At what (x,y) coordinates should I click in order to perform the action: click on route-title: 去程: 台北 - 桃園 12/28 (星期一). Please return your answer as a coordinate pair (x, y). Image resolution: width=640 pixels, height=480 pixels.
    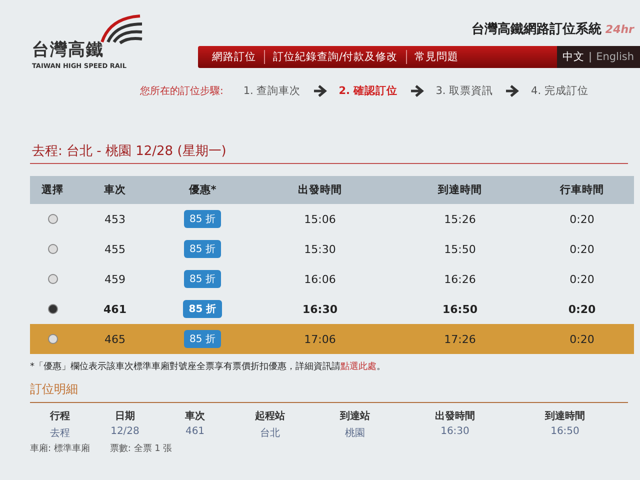
    Looking at the image, I should click on (329, 153).